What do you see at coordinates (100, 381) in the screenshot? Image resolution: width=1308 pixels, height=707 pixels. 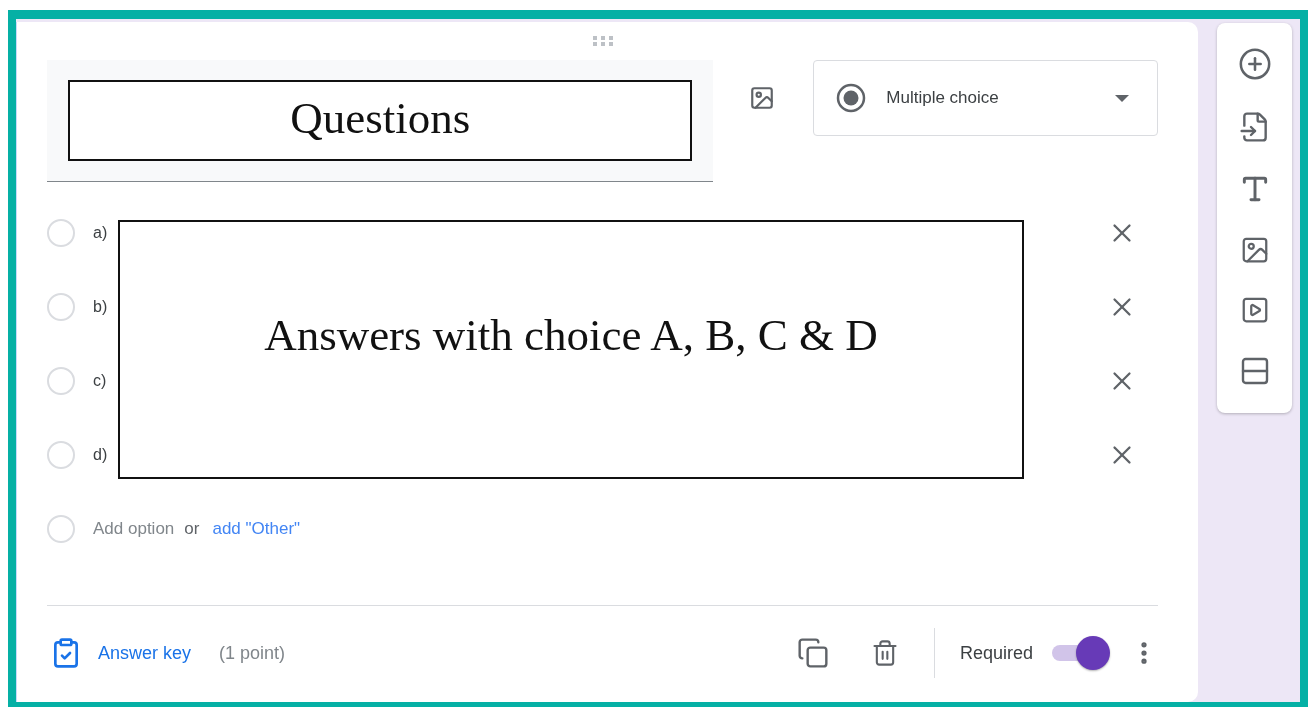 I see `option-label: c)` at bounding box center [100, 381].